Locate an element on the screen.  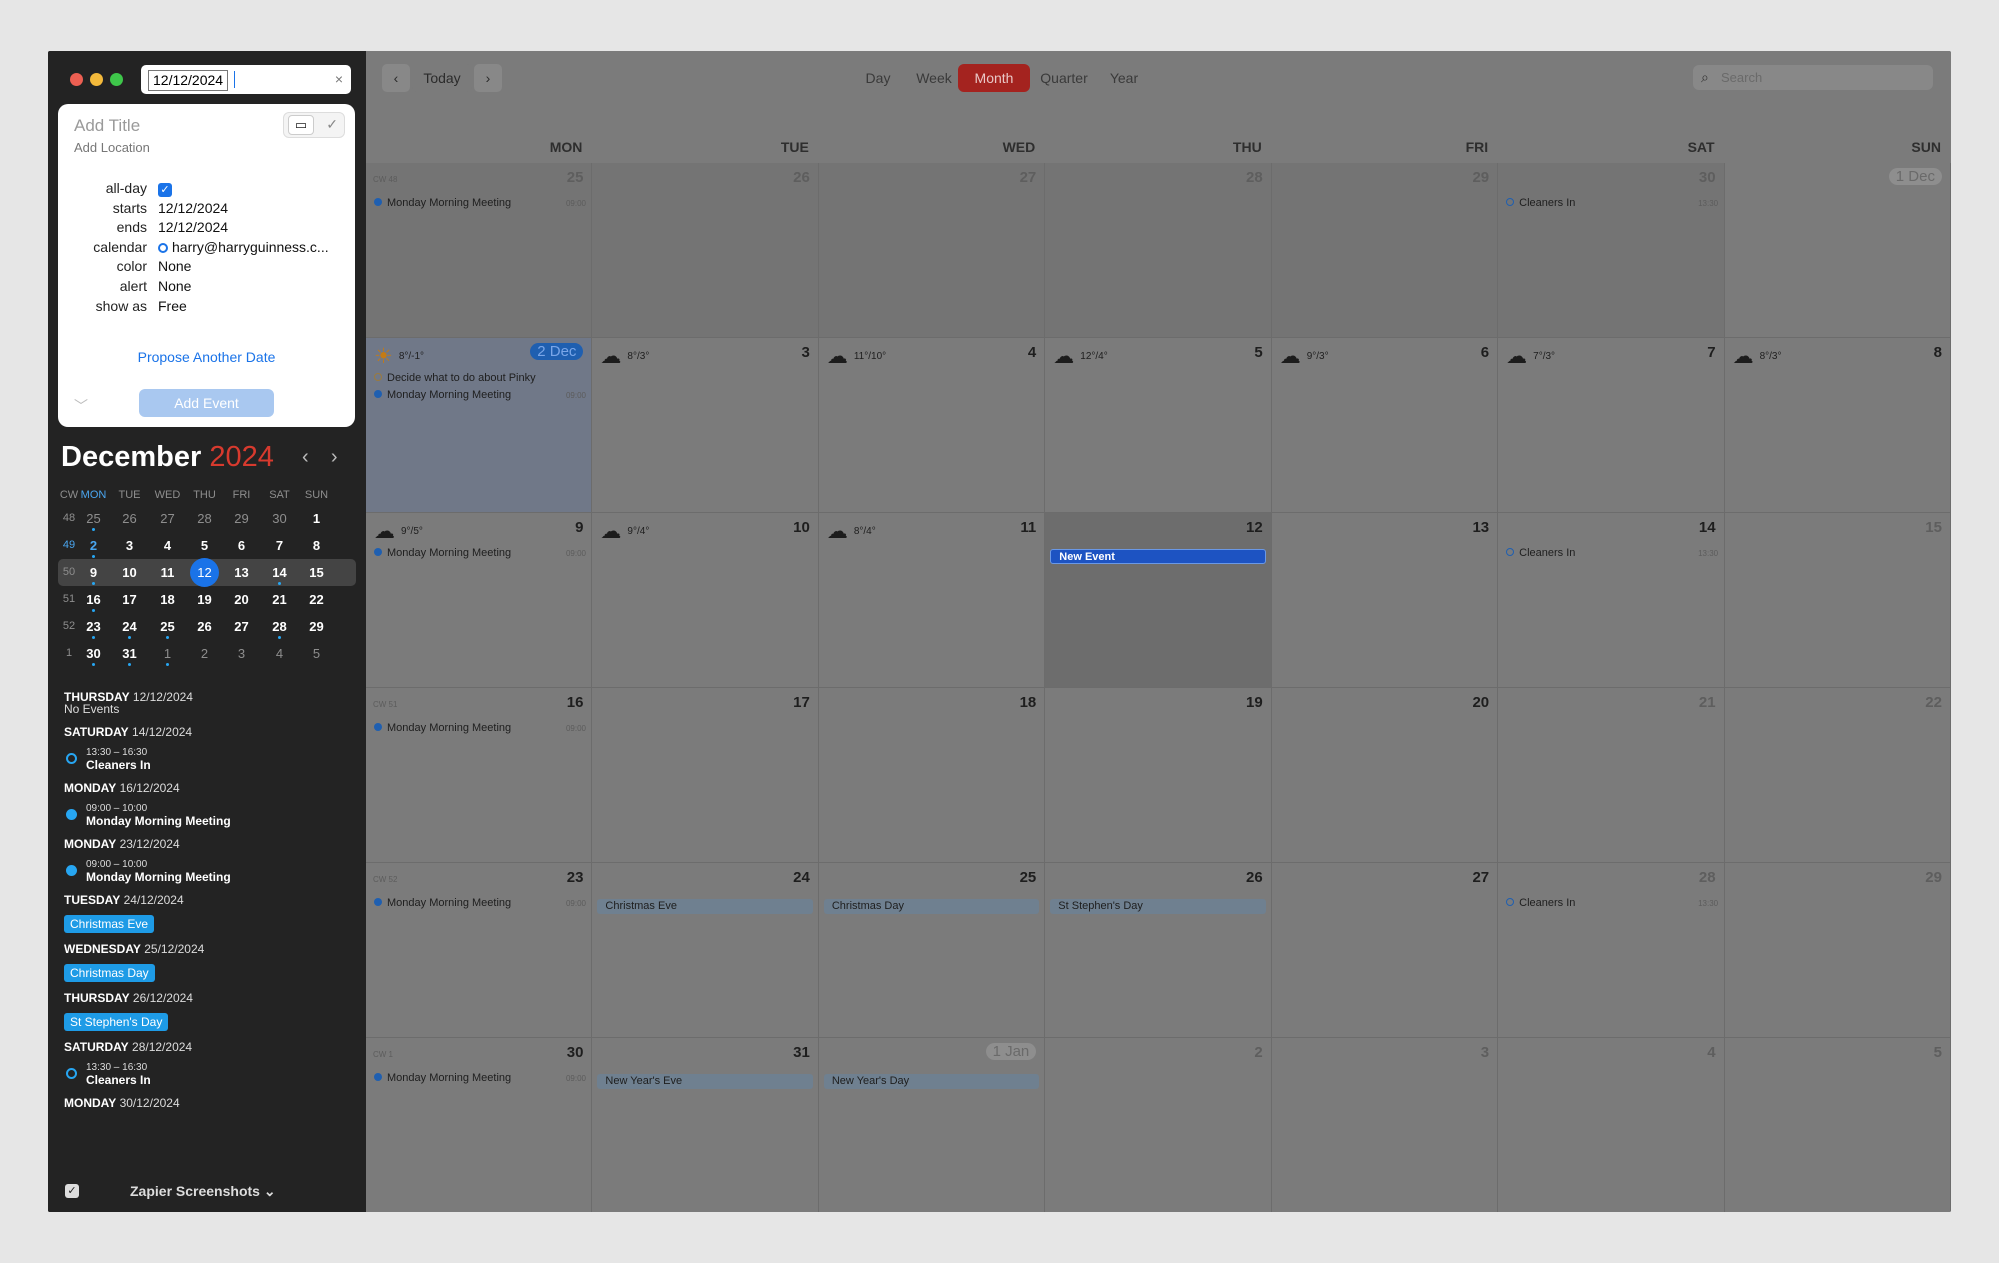
mini-day: 30 is located at coordinates (279, 518).